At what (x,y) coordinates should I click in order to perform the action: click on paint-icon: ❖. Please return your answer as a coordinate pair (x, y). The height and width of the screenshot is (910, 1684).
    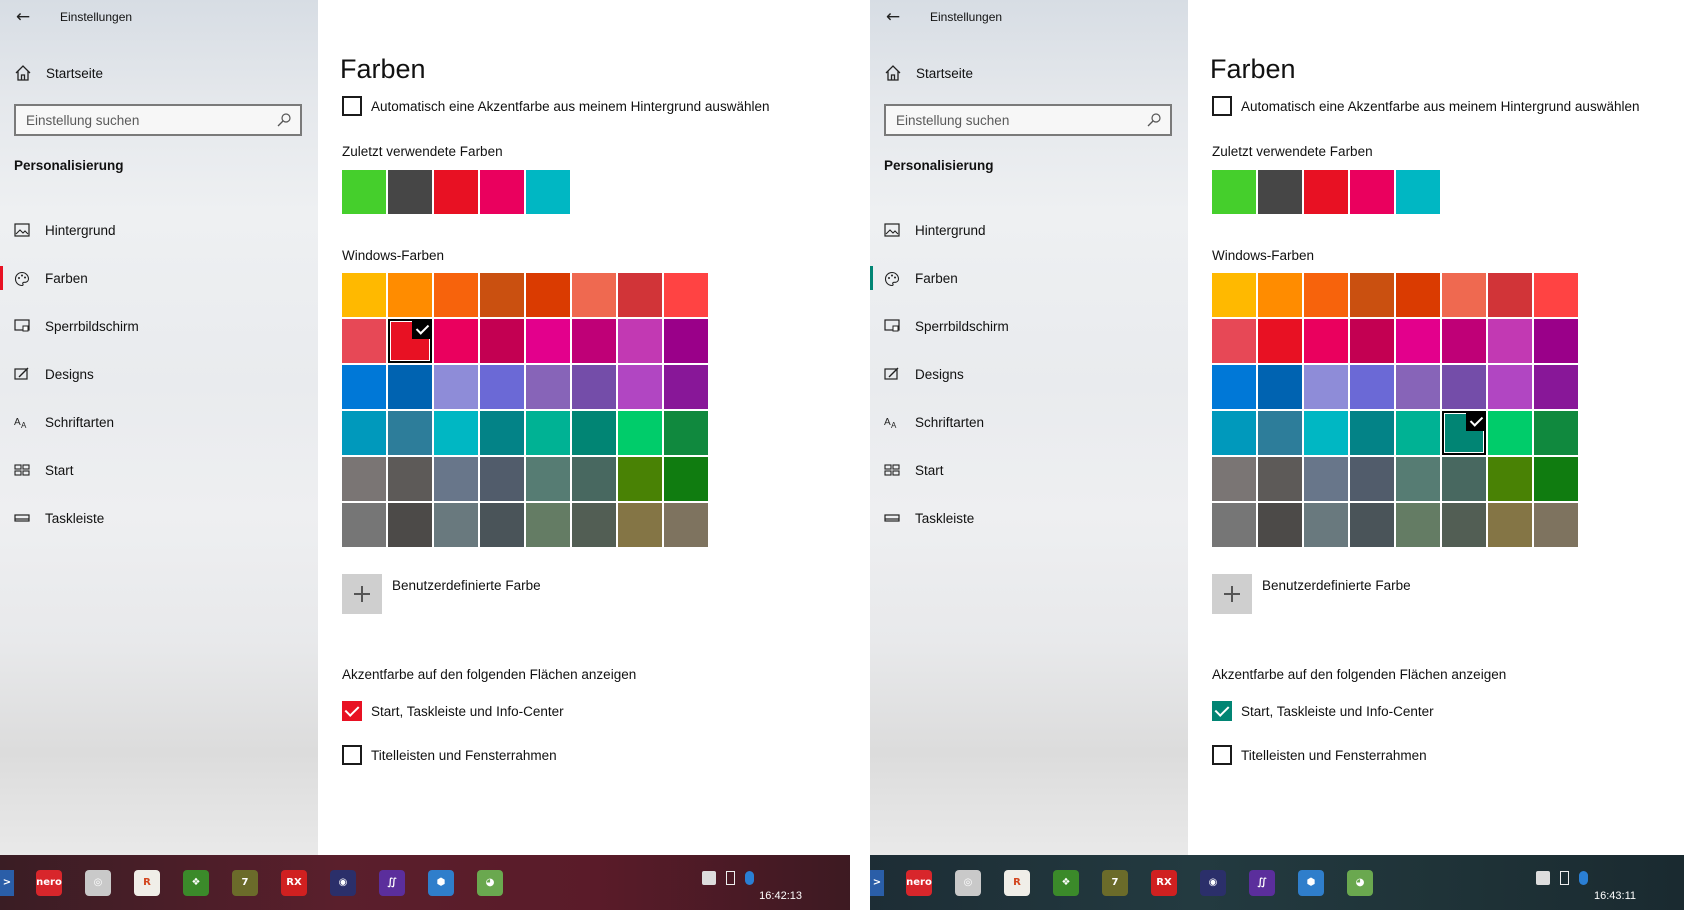
    Looking at the image, I should click on (196, 882).